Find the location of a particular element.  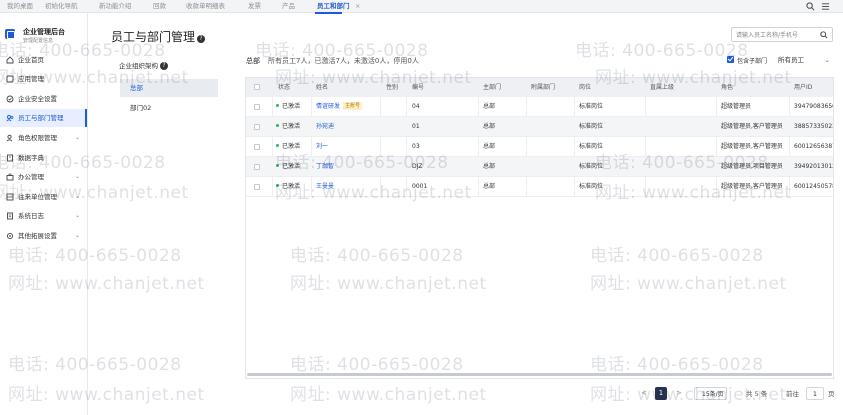

sidebar-item-logs: 系统日志 ⌄ is located at coordinates (43, 216).